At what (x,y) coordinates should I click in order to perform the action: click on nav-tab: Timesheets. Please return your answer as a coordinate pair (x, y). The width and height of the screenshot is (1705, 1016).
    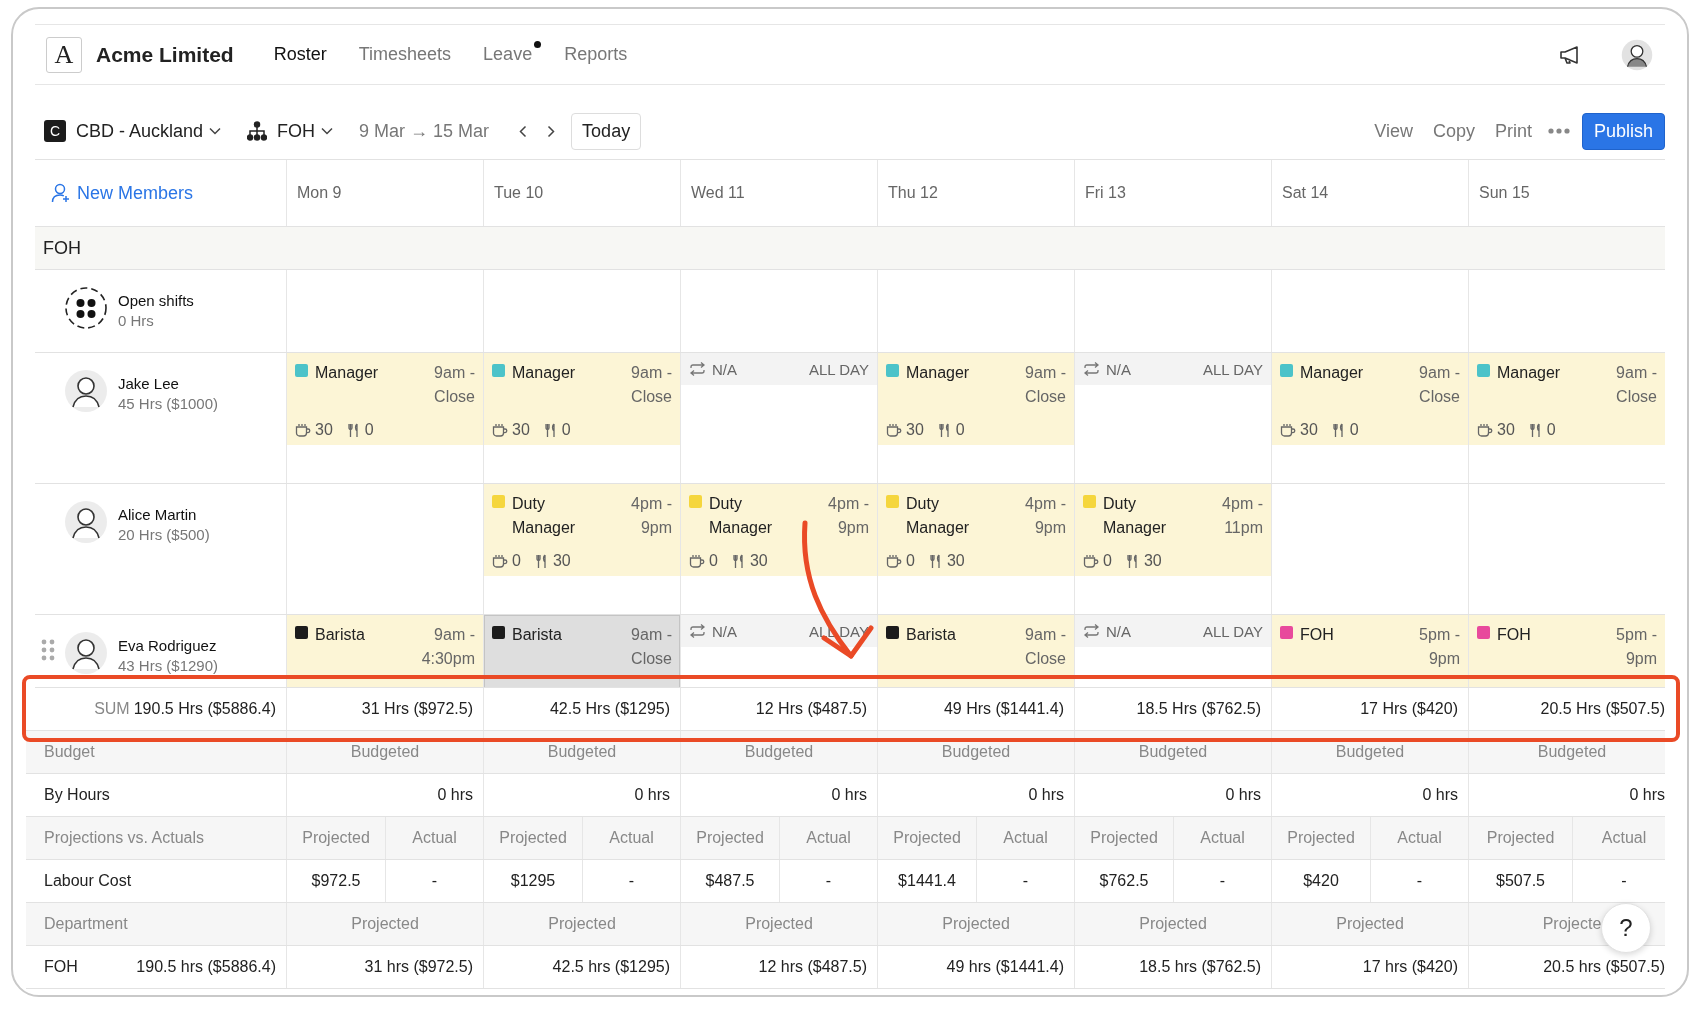
    Looking at the image, I should click on (405, 54).